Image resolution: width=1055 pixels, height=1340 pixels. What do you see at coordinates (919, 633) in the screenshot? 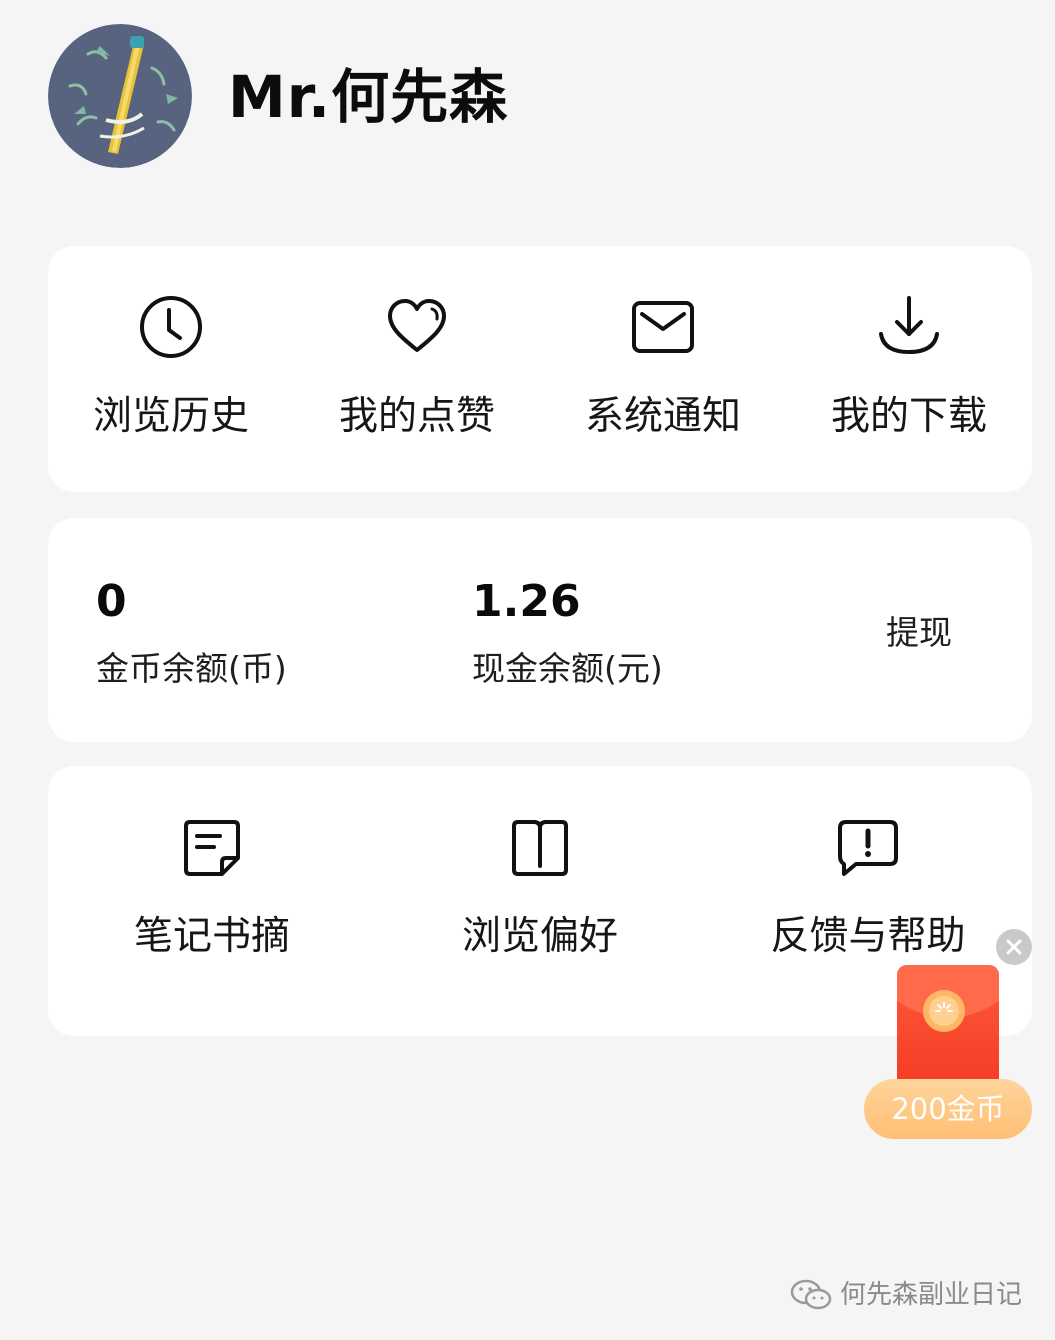
I see `withdraw-button: 提现` at bounding box center [919, 633].